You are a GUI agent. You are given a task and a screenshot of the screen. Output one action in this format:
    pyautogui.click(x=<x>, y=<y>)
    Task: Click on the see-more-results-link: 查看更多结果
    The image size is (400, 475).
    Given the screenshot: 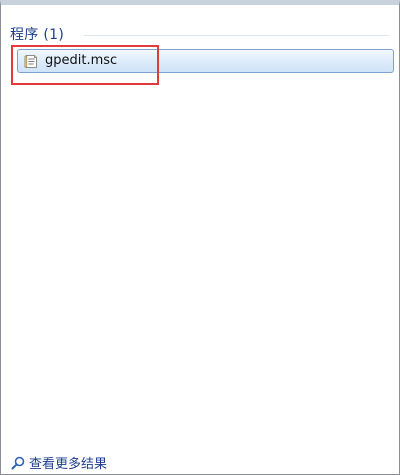 What is the action you would take?
    pyautogui.click(x=59, y=463)
    